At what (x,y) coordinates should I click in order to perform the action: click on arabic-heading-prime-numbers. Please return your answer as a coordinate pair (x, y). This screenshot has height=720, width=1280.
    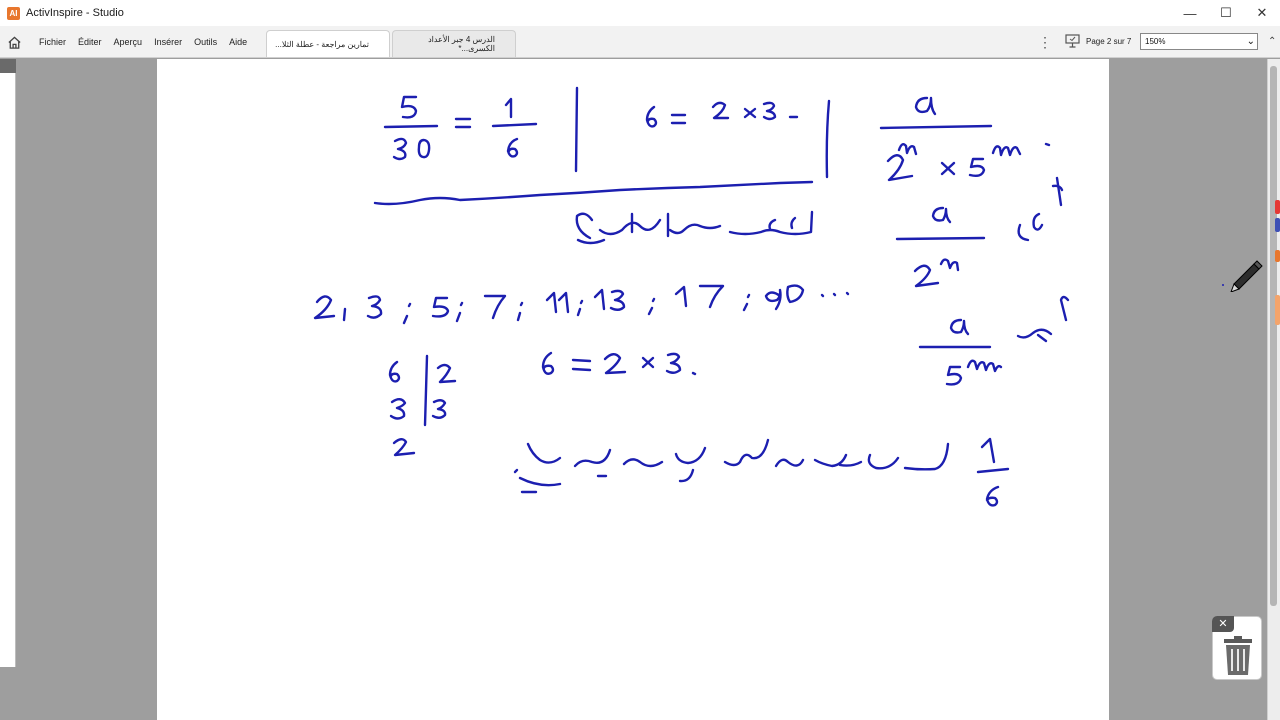
    Looking at the image, I should click on (694, 227).